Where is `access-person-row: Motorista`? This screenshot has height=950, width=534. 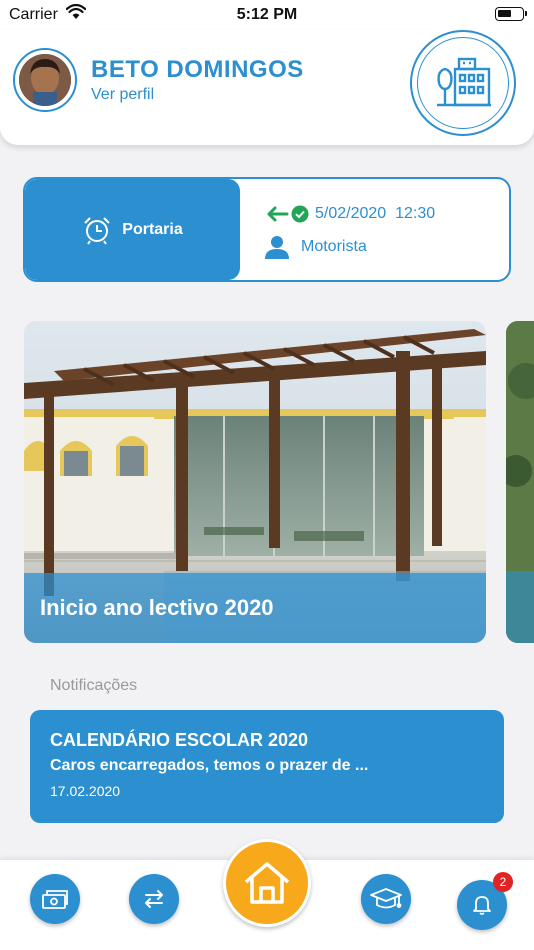
access-person-row: Motorista is located at coordinates (316, 247).